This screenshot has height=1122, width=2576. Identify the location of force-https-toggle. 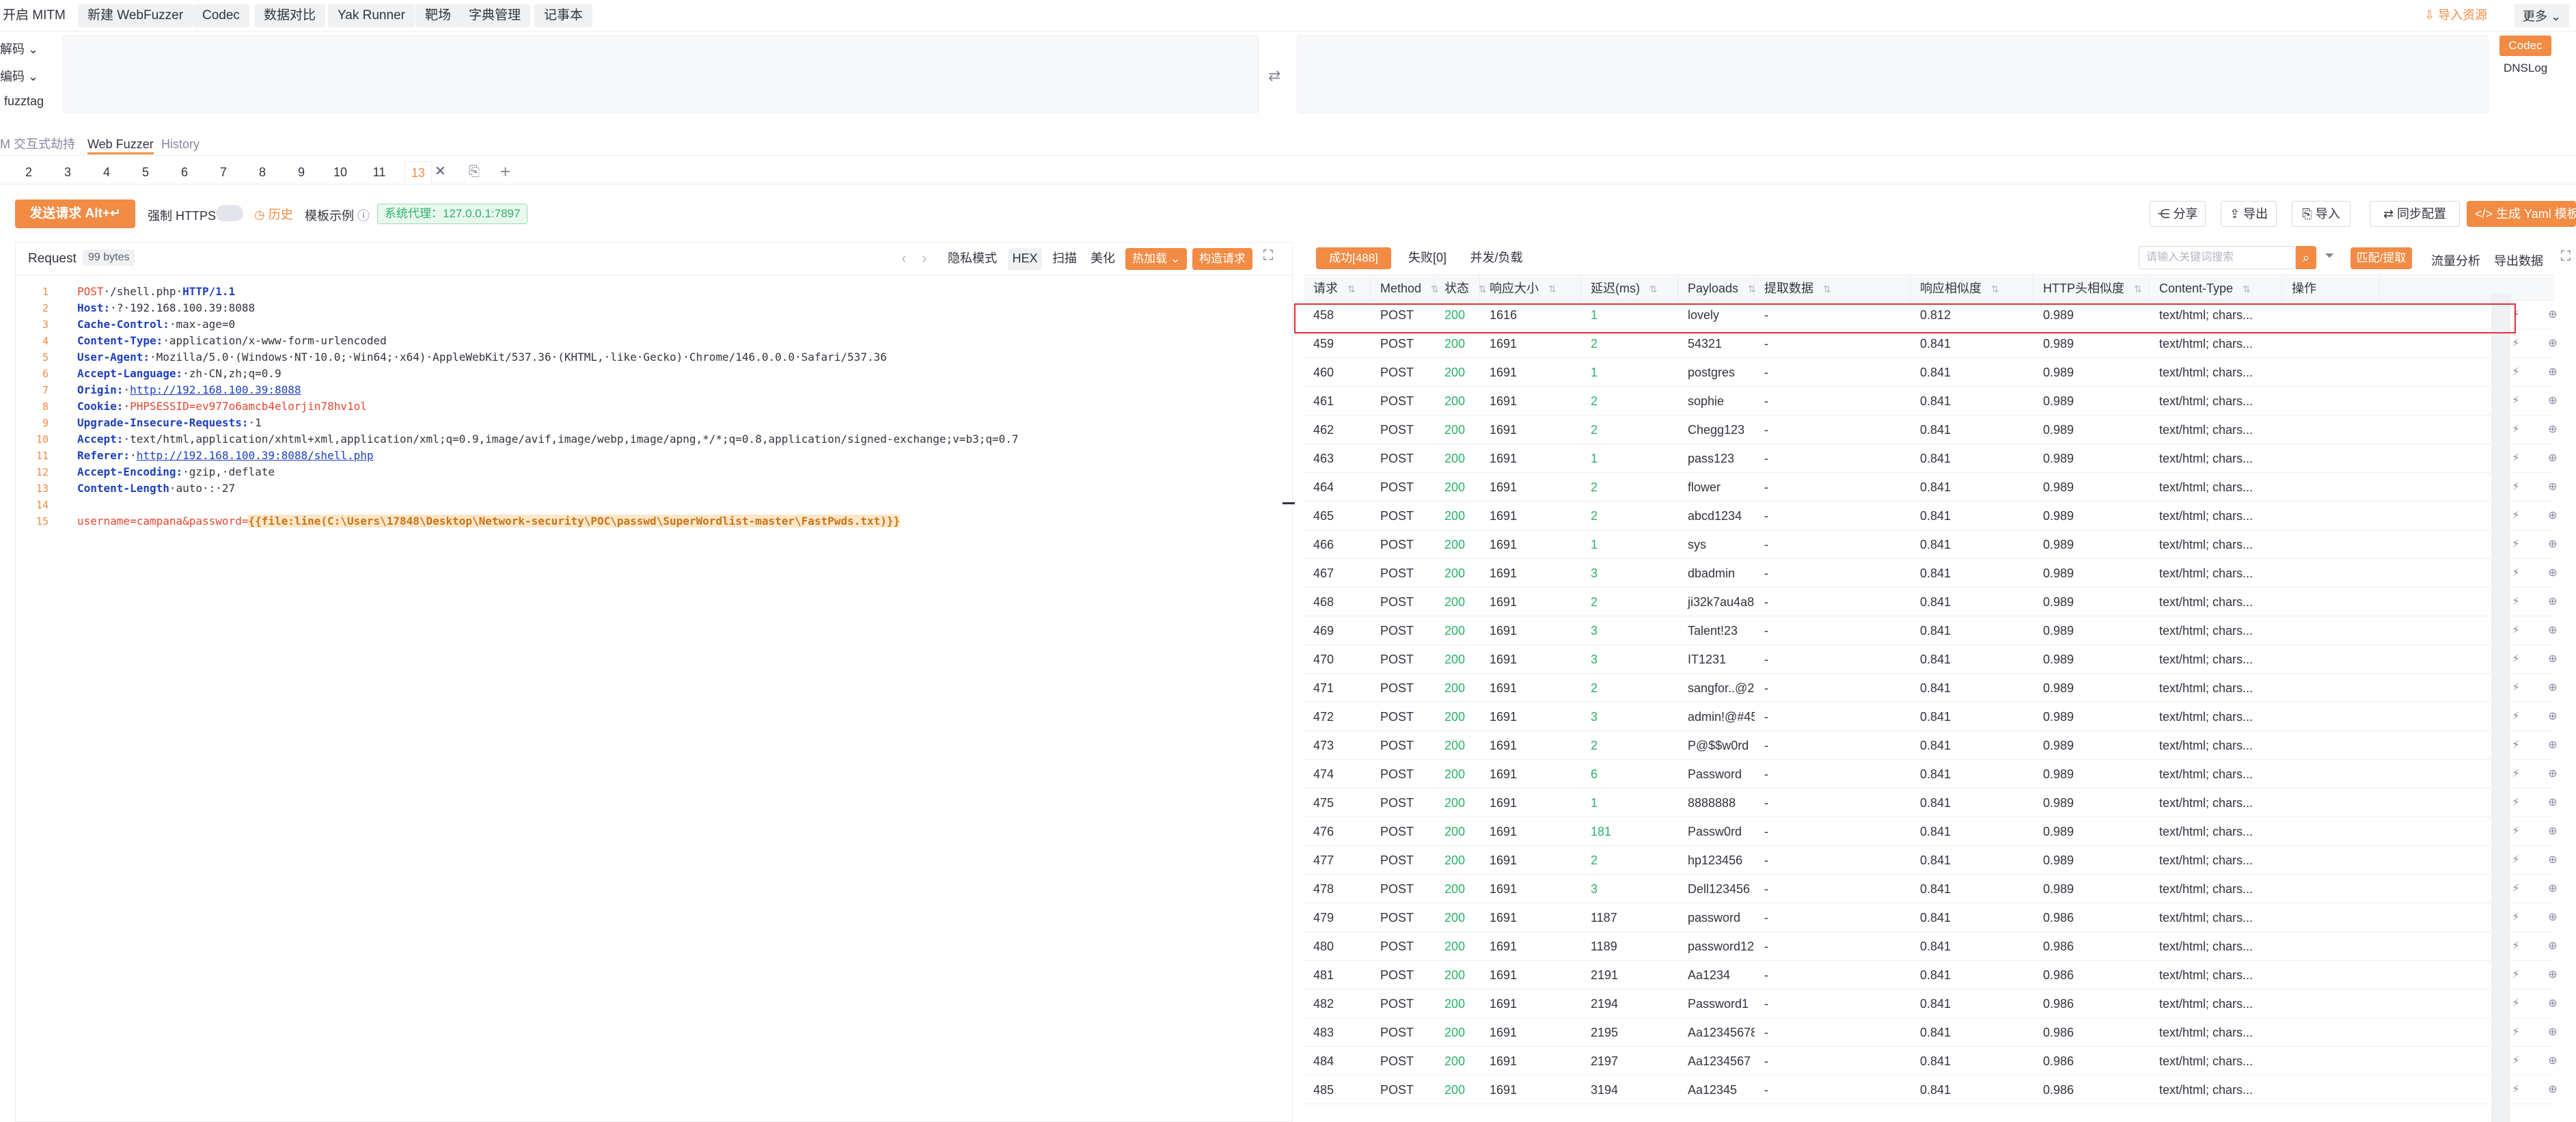
(229, 213).